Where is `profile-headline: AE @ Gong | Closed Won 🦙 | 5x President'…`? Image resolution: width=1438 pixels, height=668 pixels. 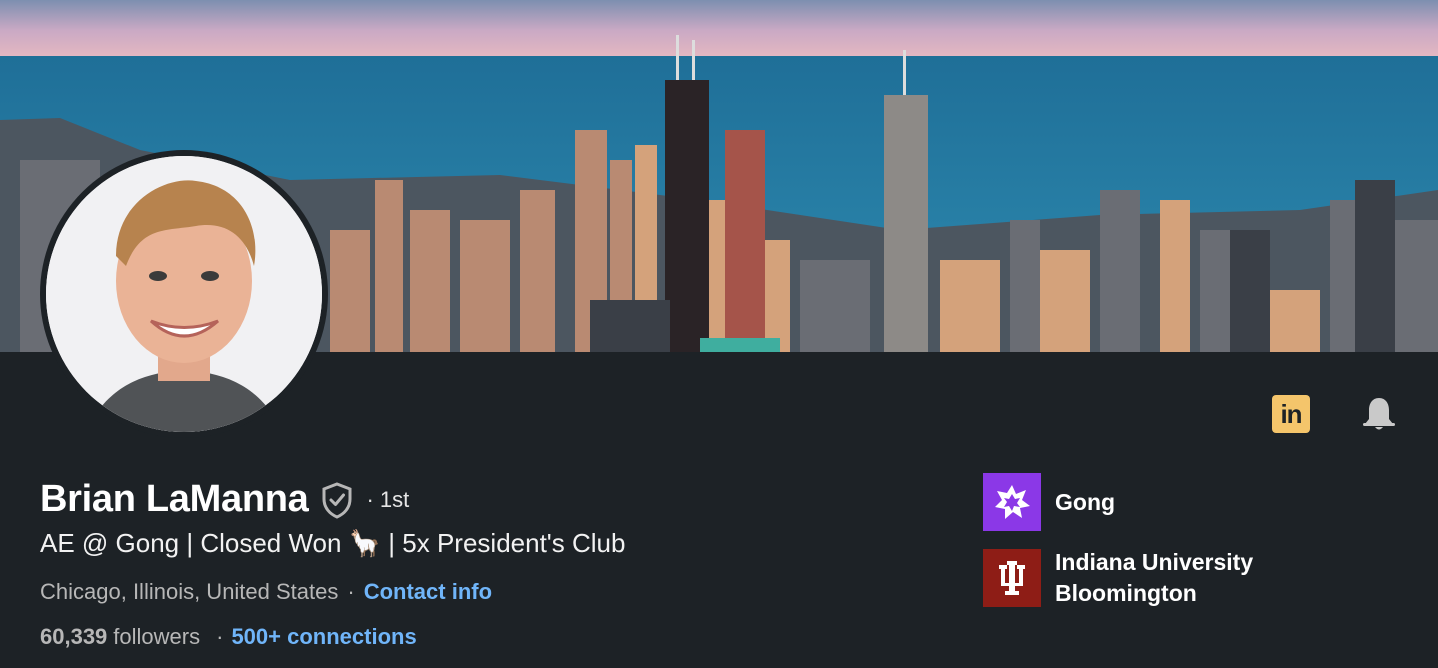 profile-headline: AE @ Gong | Closed Won 🦙 | 5x President'… is located at coordinates (333, 543).